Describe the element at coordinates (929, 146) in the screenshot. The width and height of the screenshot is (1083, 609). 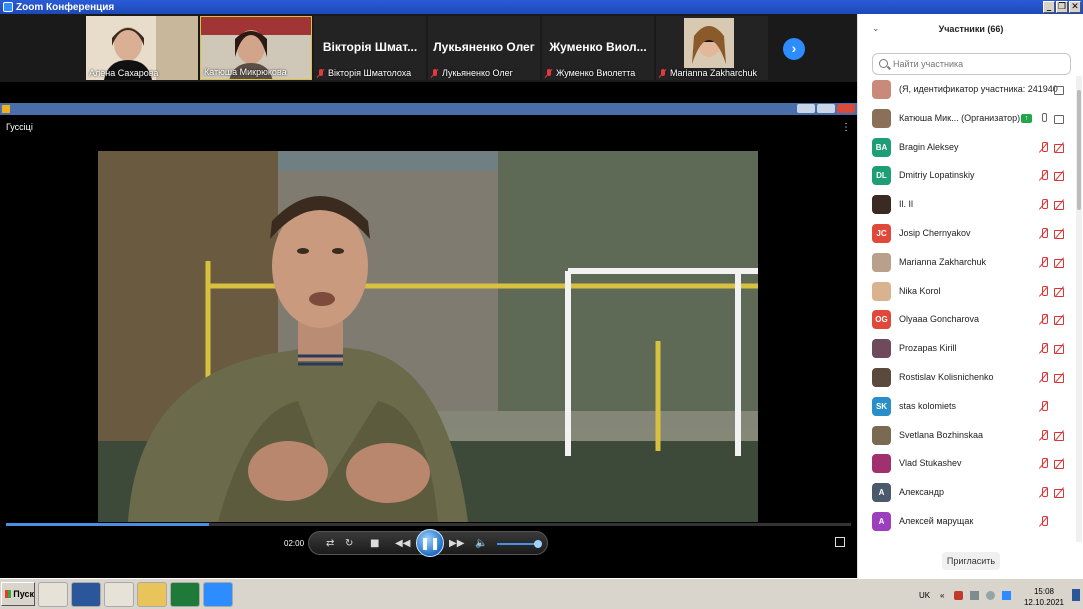
I see `participant-name: Bragin Aleksey` at that location.